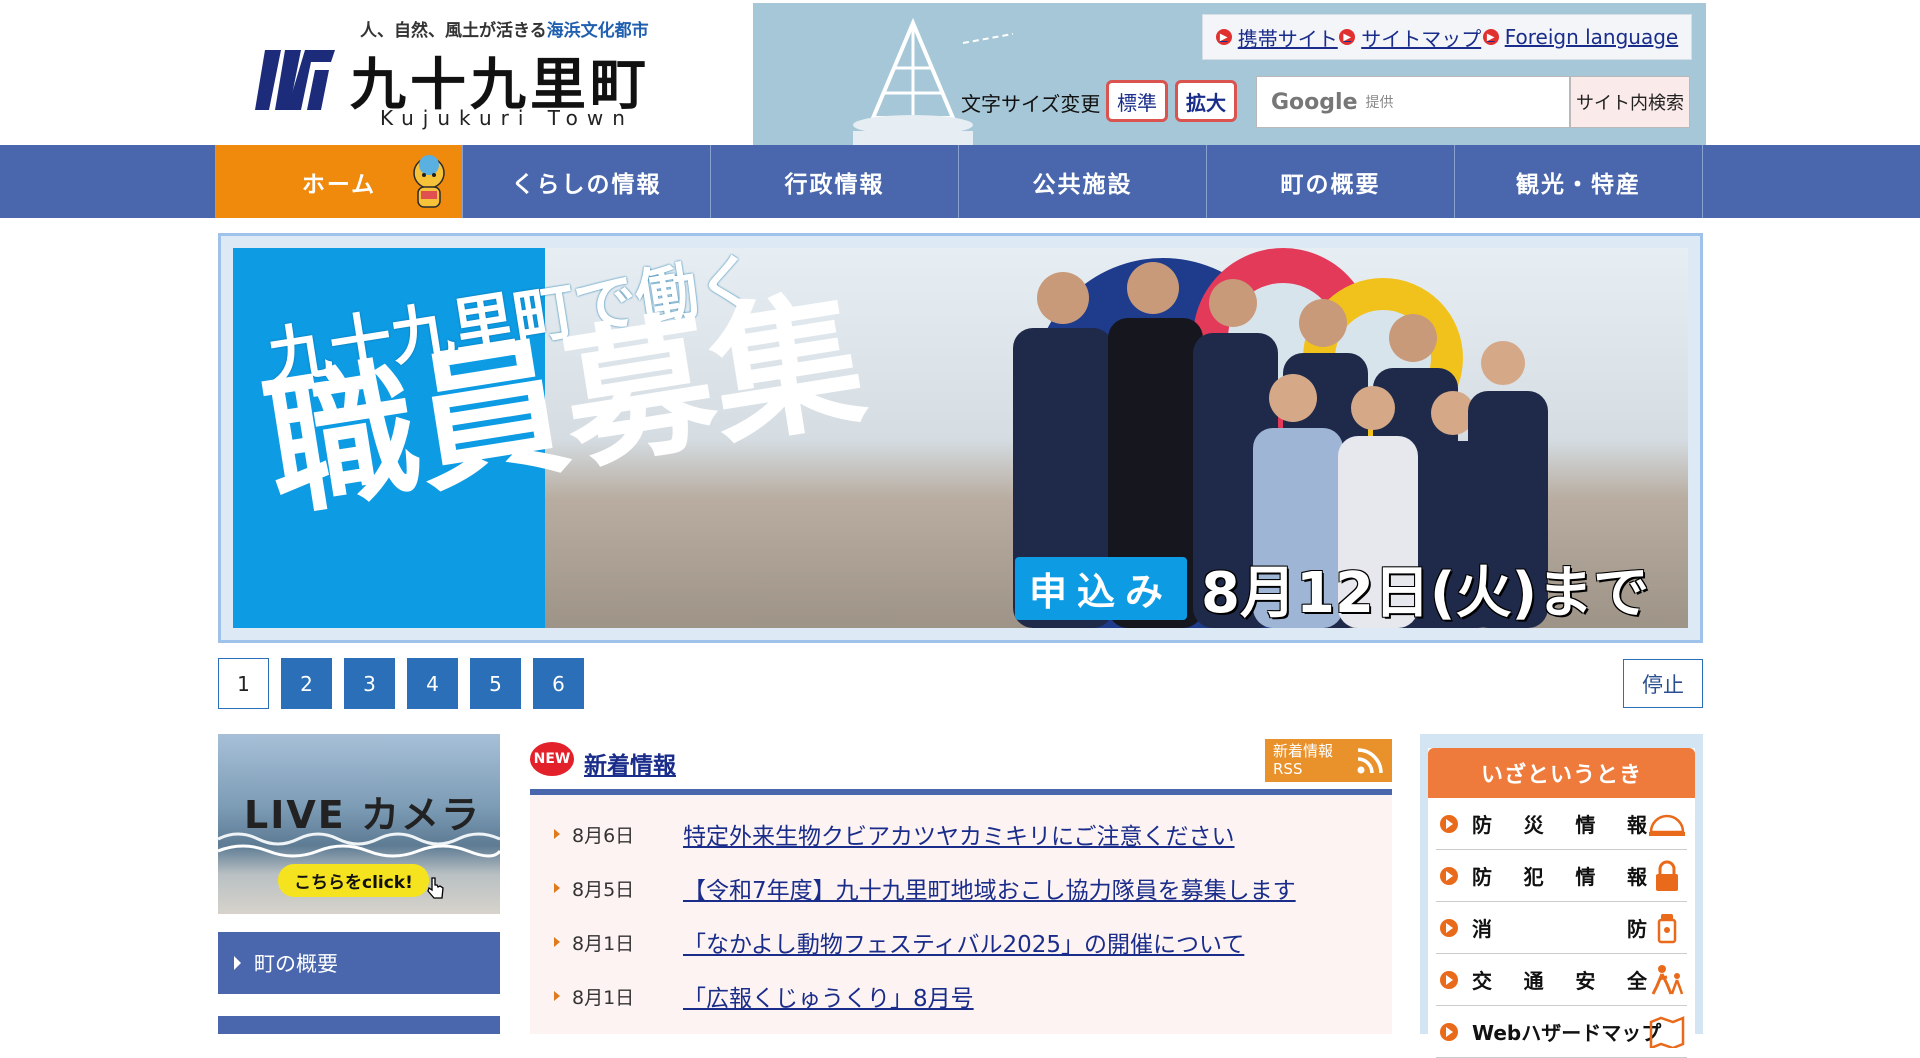  Describe the element at coordinates (339, 181) in the screenshot. I see `nav-item-home: ホーム` at that location.